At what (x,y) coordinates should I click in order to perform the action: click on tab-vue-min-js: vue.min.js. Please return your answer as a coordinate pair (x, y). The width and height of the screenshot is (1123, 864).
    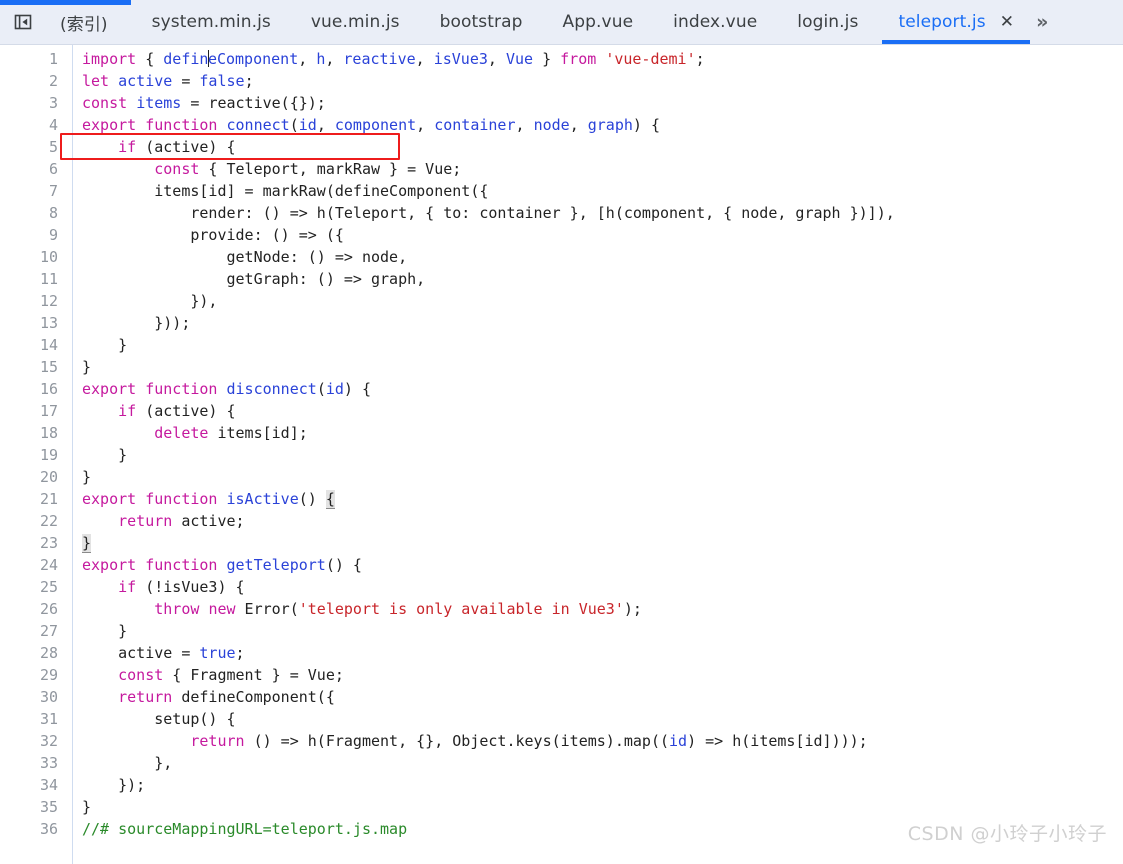
    Looking at the image, I should click on (355, 22).